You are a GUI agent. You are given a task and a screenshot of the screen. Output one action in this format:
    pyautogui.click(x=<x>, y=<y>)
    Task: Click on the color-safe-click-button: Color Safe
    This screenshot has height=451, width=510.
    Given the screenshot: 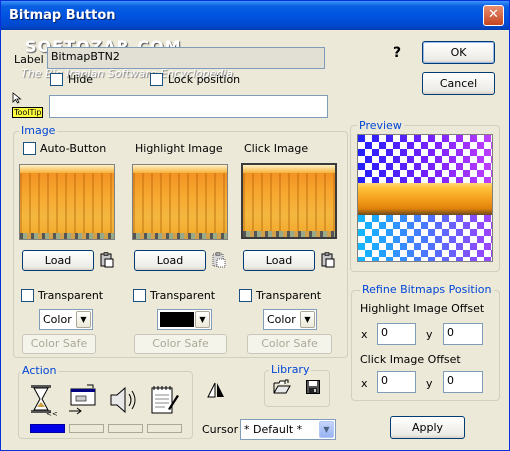 What is the action you would take?
    pyautogui.click(x=289, y=344)
    